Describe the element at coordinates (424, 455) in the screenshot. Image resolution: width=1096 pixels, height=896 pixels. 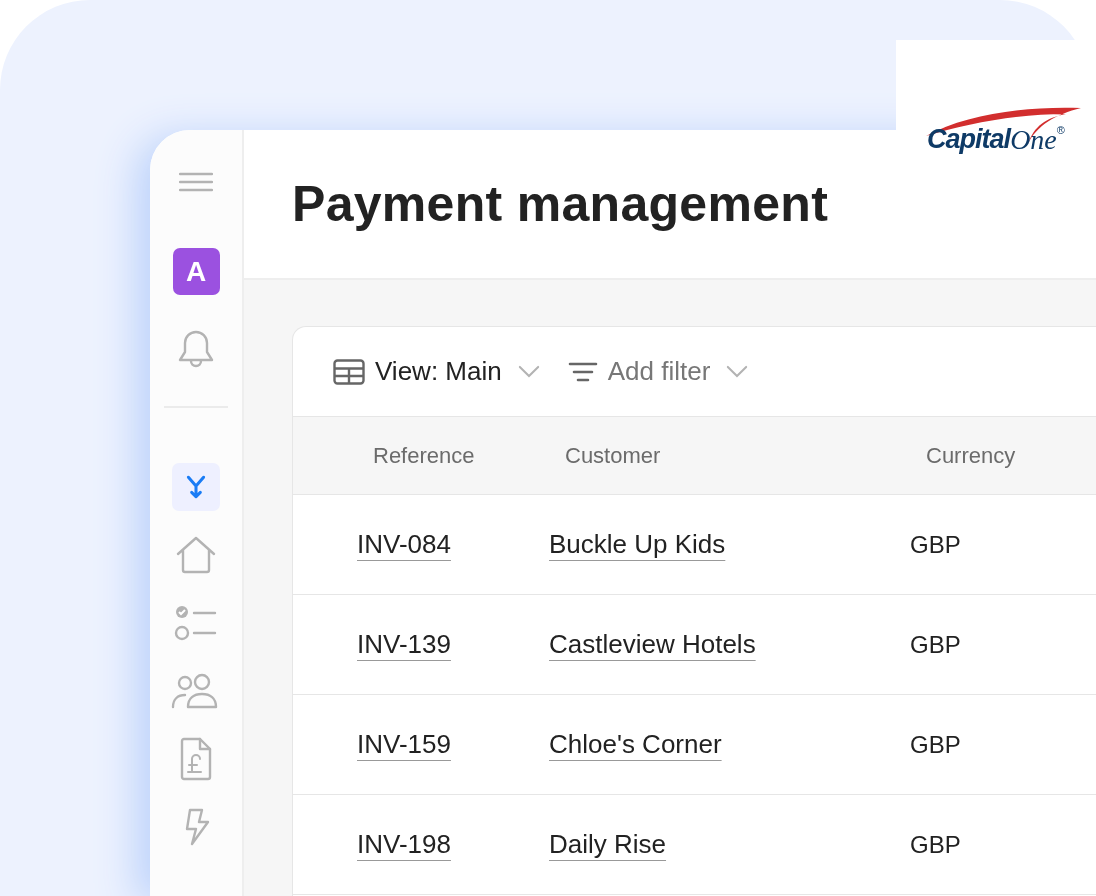
I see `column-header: Reference` at that location.